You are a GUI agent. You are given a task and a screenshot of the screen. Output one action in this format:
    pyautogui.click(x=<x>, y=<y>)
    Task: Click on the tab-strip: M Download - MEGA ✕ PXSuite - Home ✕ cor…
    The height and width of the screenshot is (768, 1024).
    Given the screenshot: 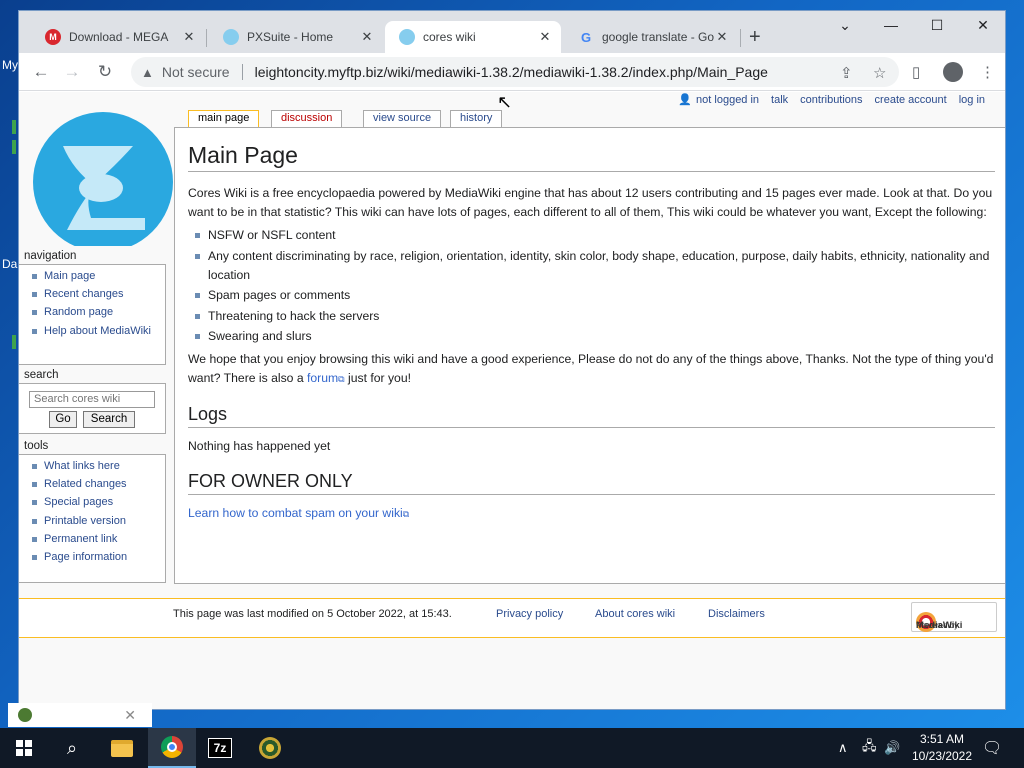 What is the action you would take?
    pyautogui.click(x=512, y=32)
    